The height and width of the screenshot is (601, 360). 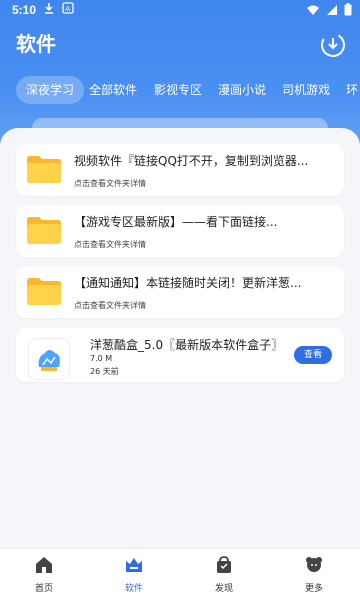 What do you see at coordinates (223, 589) in the screenshot?
I see `nav-label: 发现` at bounding box center [223, 589].